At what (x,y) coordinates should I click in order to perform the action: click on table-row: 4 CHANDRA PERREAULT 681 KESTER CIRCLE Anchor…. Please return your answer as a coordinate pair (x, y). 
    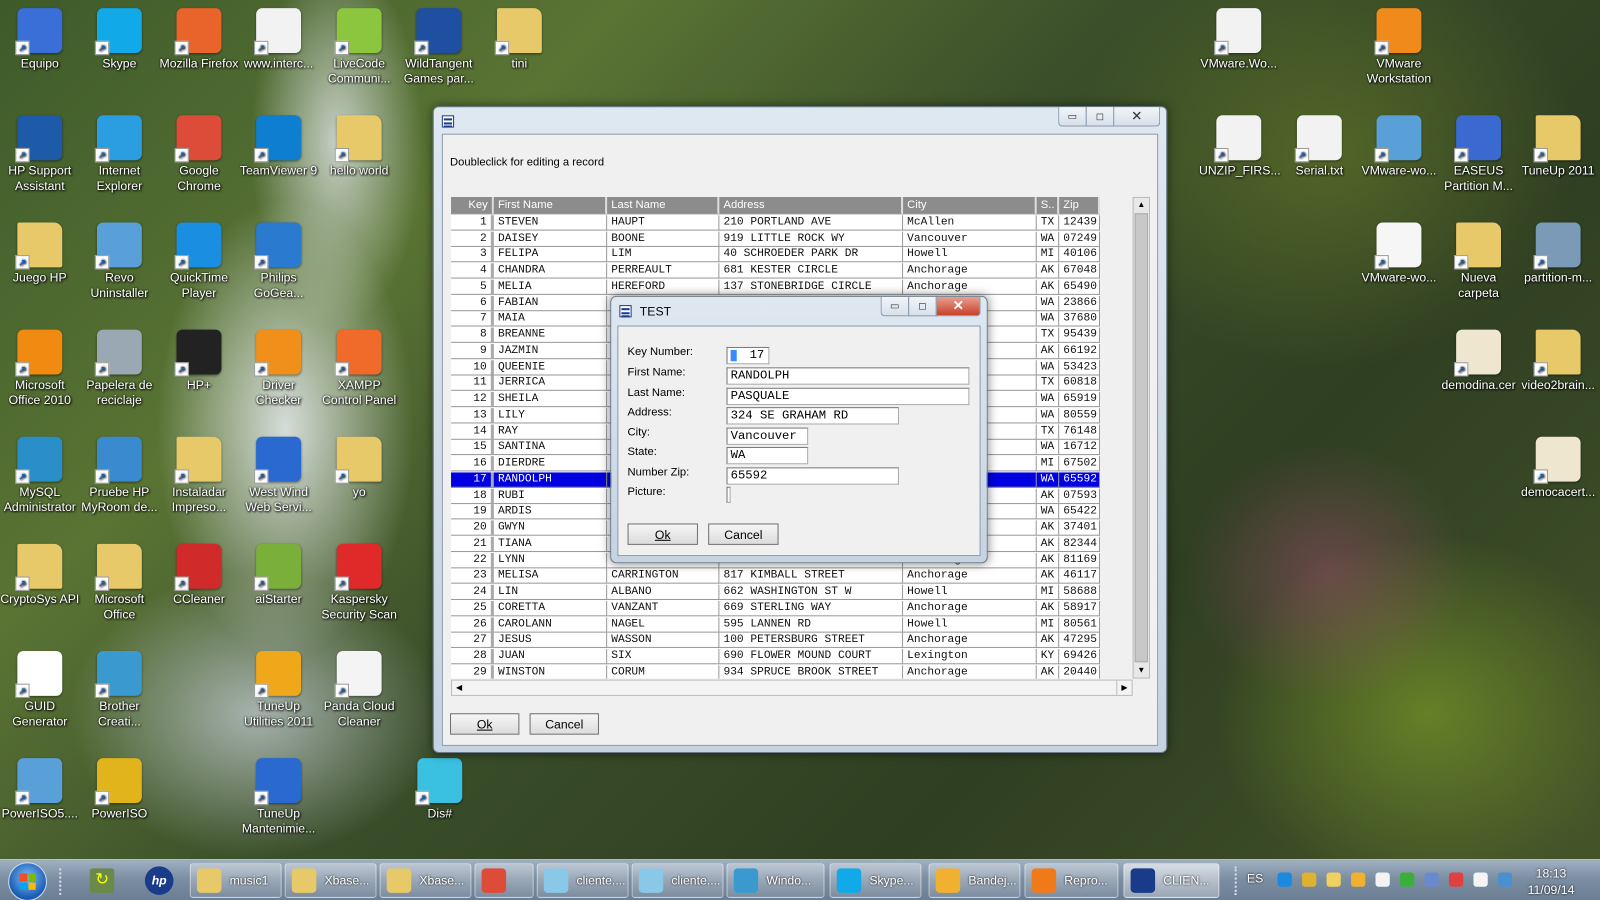
    Looking at the image, I should click on (775, 271).